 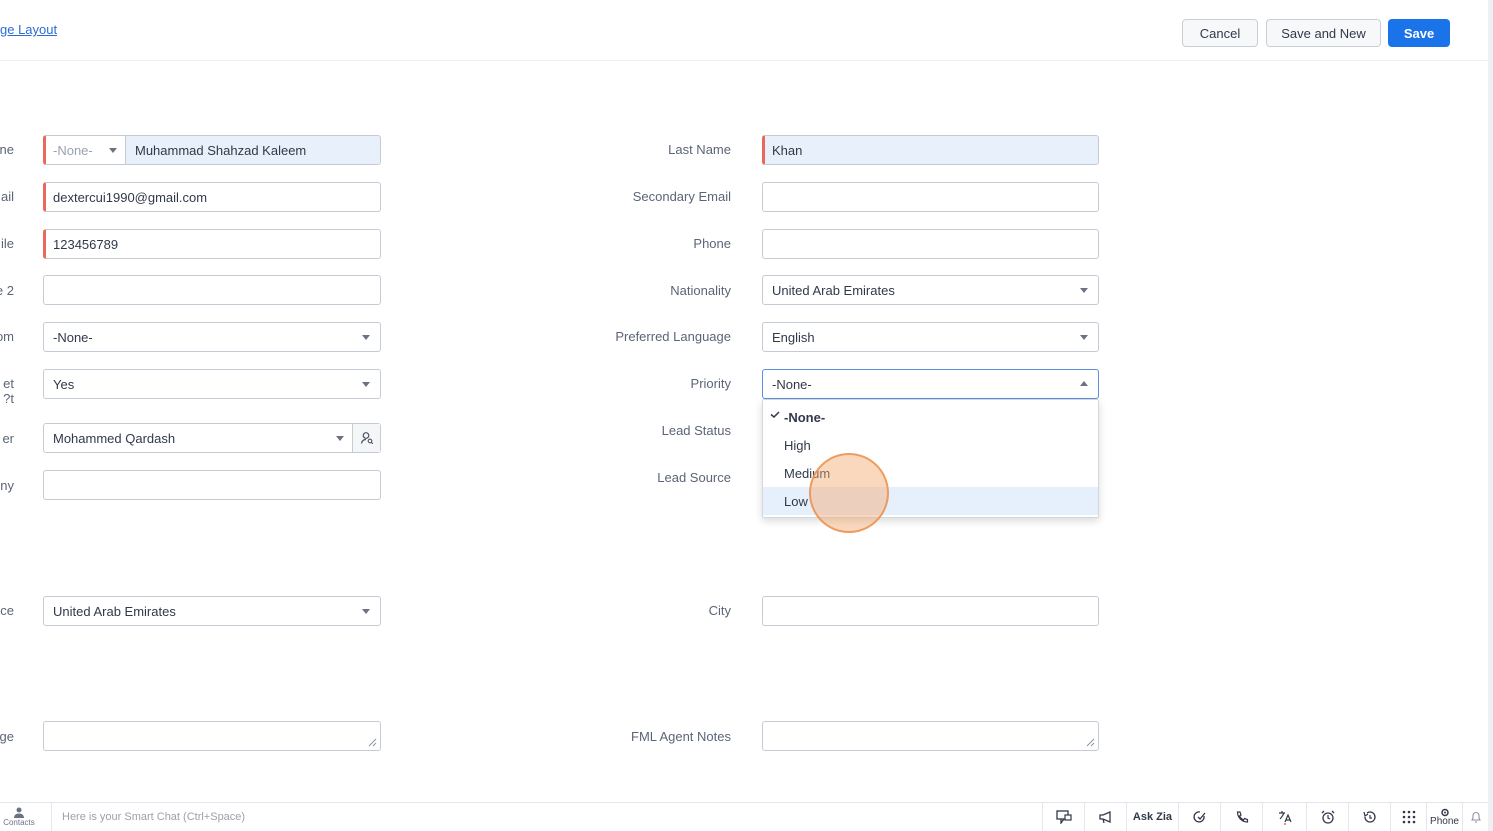 What do you see at coordinates (73, 337) in the screenshot?
I see `from-value: -None-` at bounding box center [73, 337].